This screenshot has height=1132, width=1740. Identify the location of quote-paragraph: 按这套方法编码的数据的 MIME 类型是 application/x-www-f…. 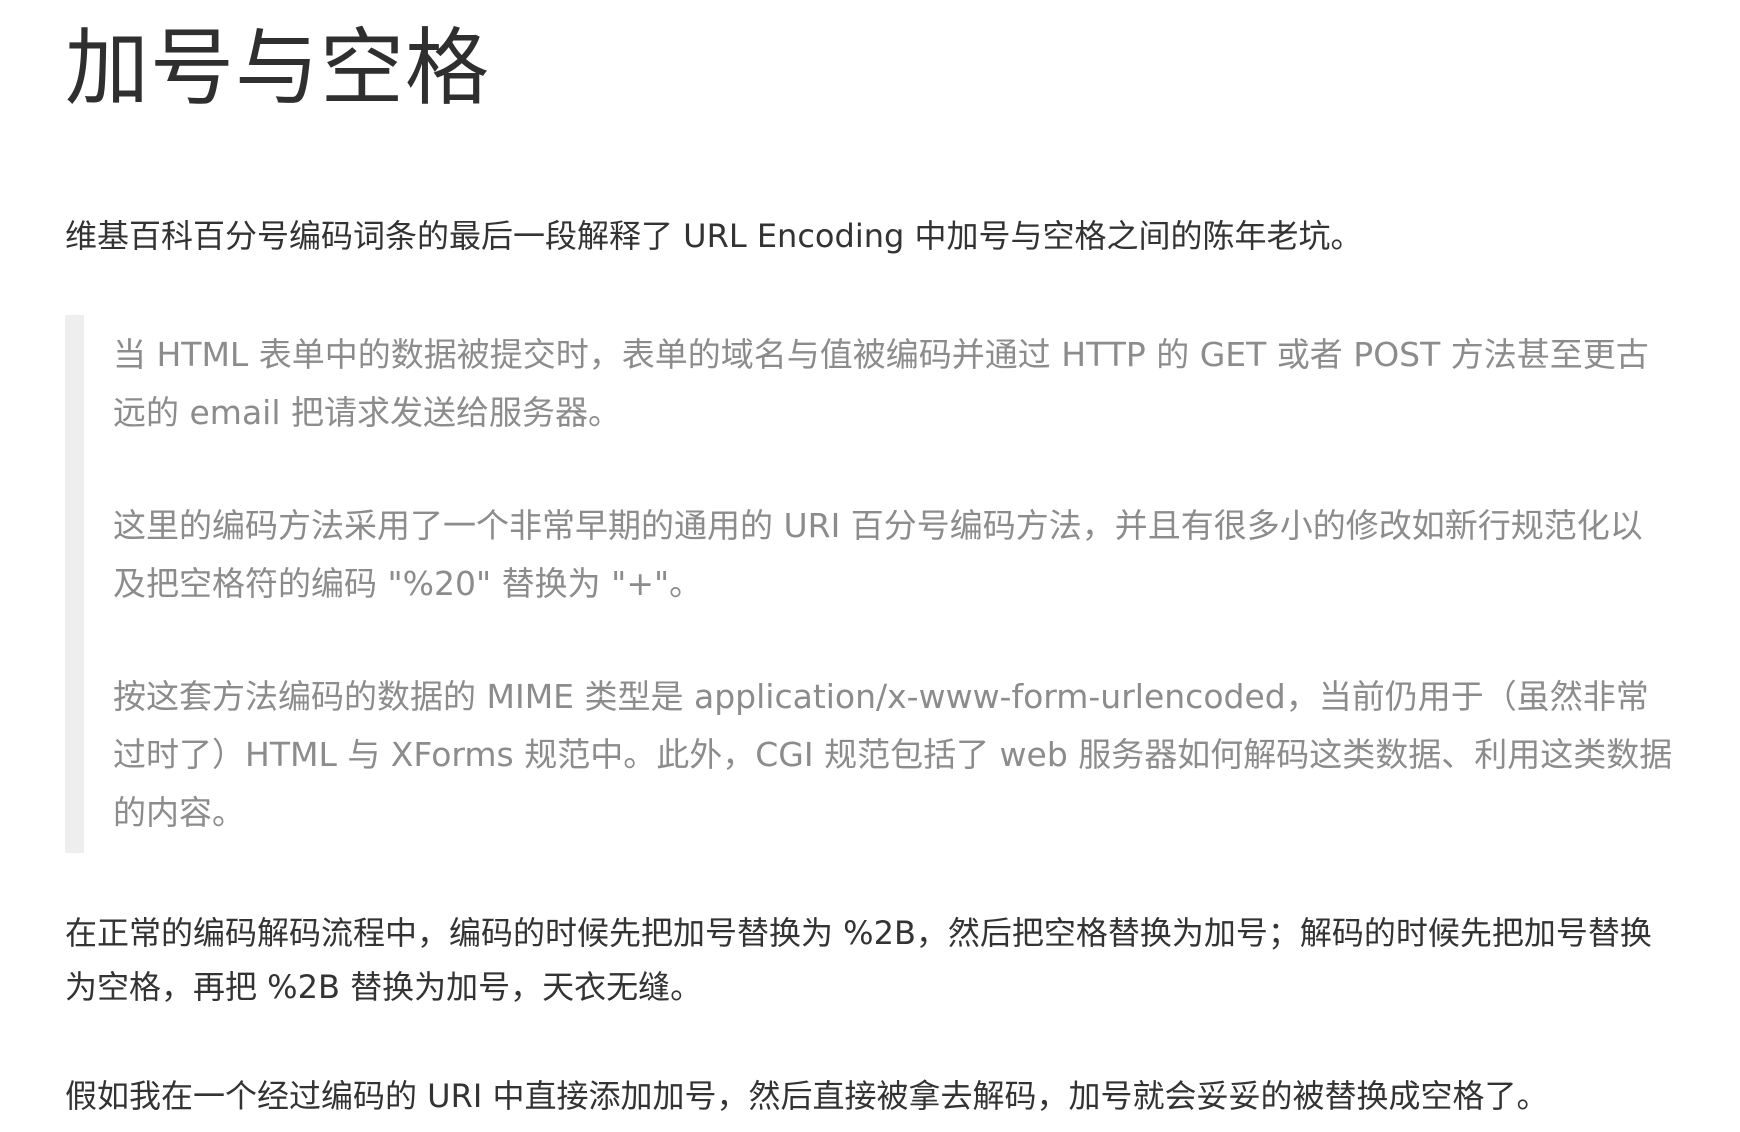
(893, 754).